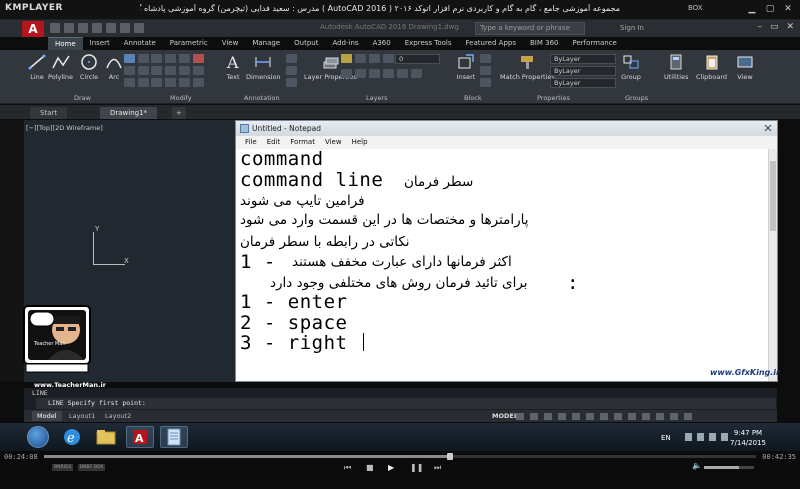 The height and width of the screenshot is (489, 800). Describe the element at coordinates (181, 98) in the screenshot. I see `panel-label-modify: Modify` at that location.